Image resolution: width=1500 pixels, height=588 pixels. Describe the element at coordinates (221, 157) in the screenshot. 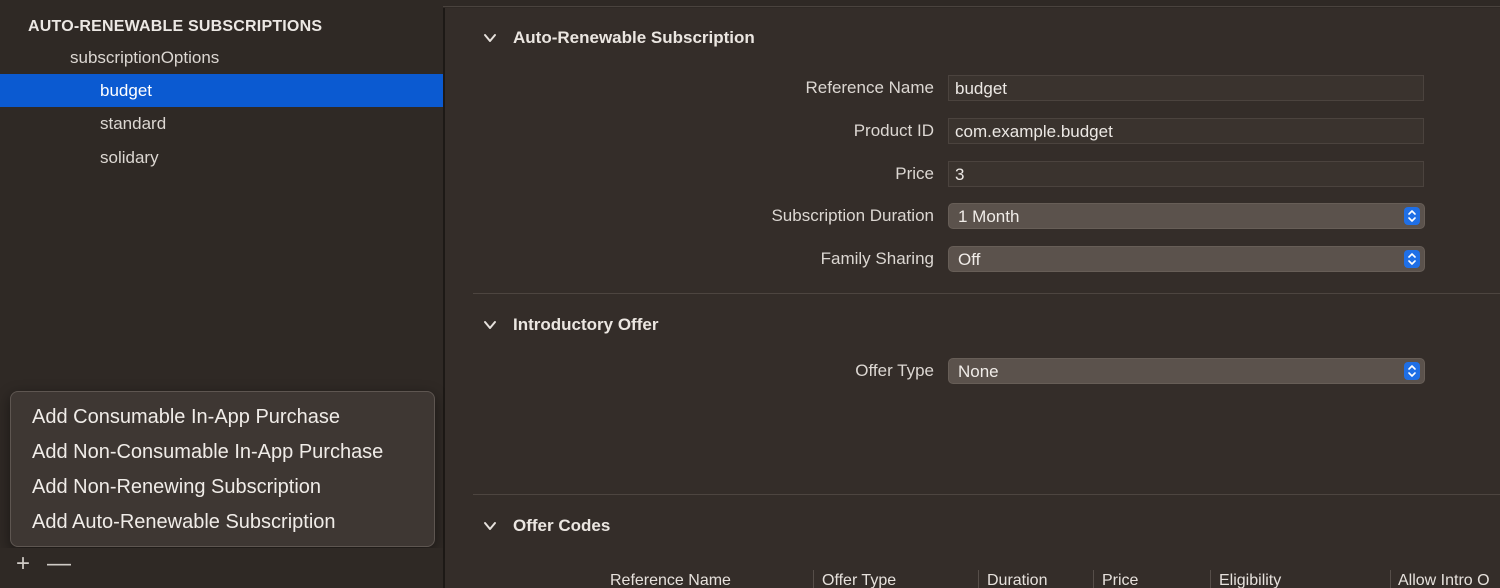

I see `sidebar-item-solidary: solidary` at that location.